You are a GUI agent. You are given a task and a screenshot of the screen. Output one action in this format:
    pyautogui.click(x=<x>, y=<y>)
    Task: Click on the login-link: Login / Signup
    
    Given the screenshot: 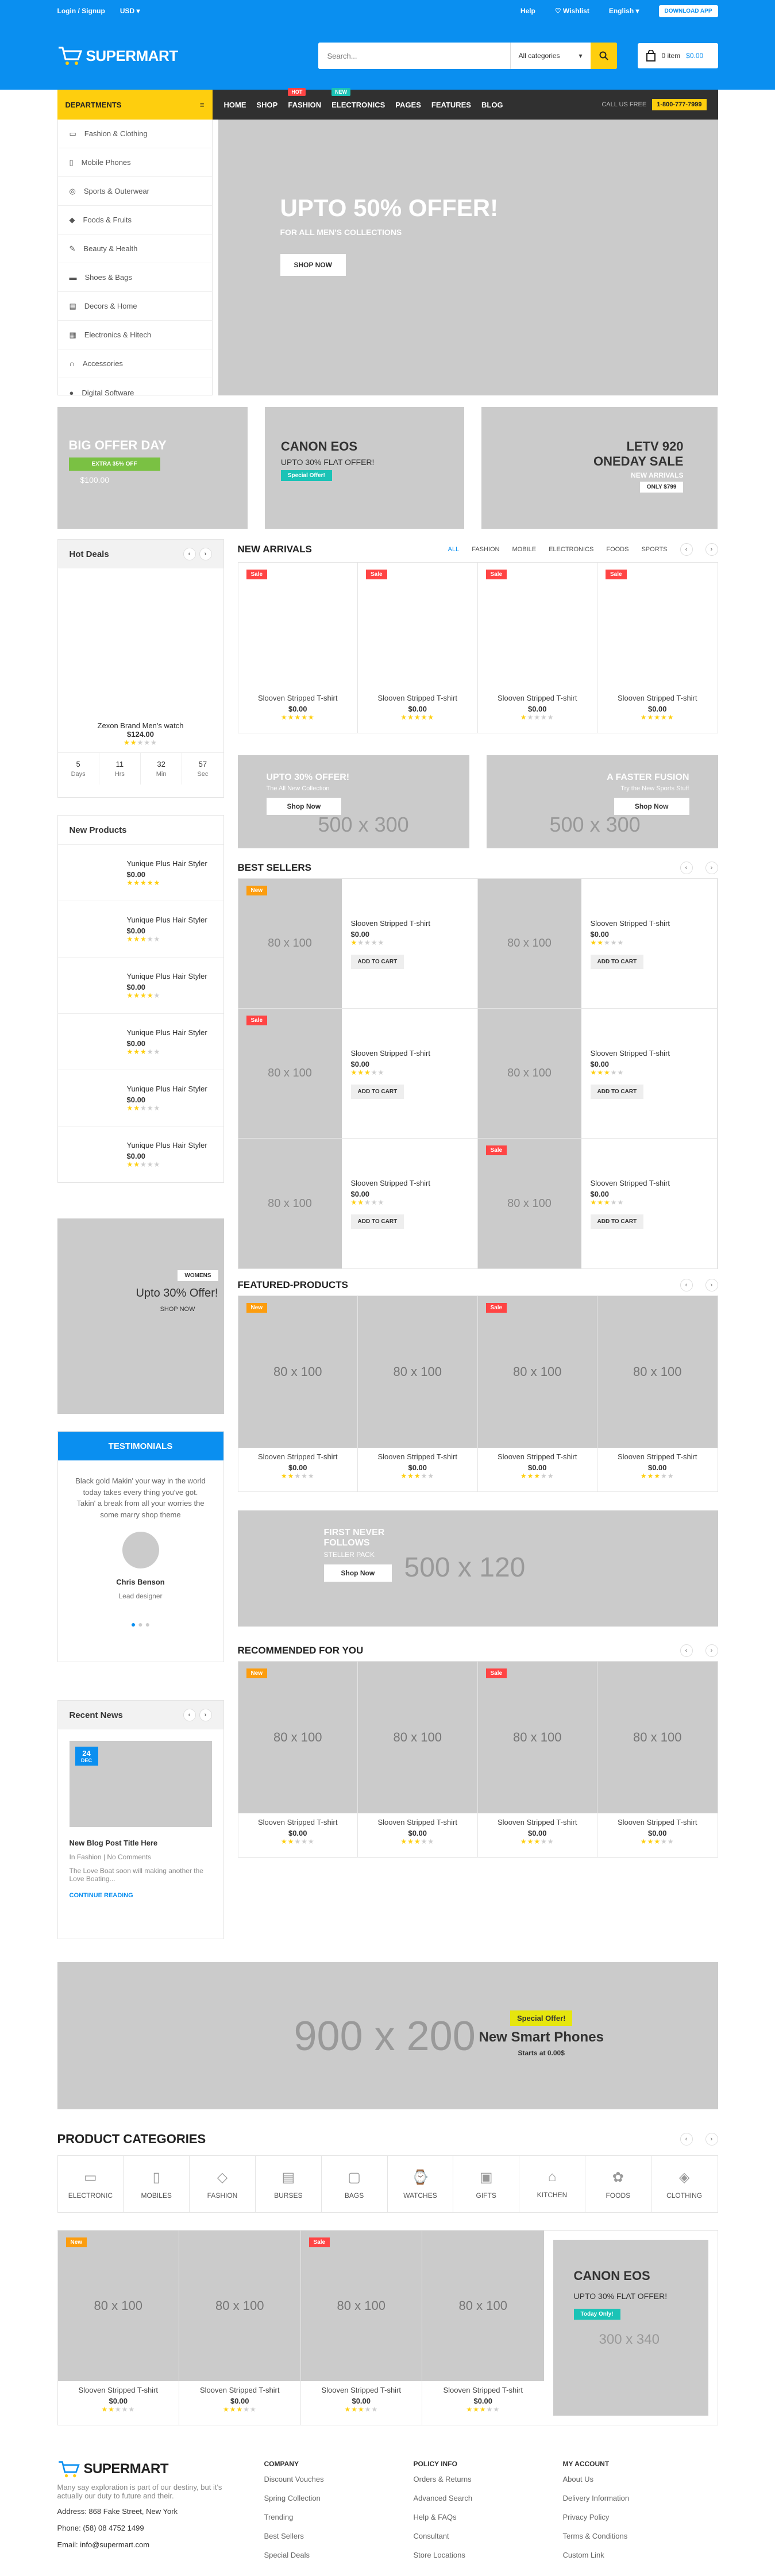 What is the action you would take?
    pyautogui.click(x=81, y=11)
    